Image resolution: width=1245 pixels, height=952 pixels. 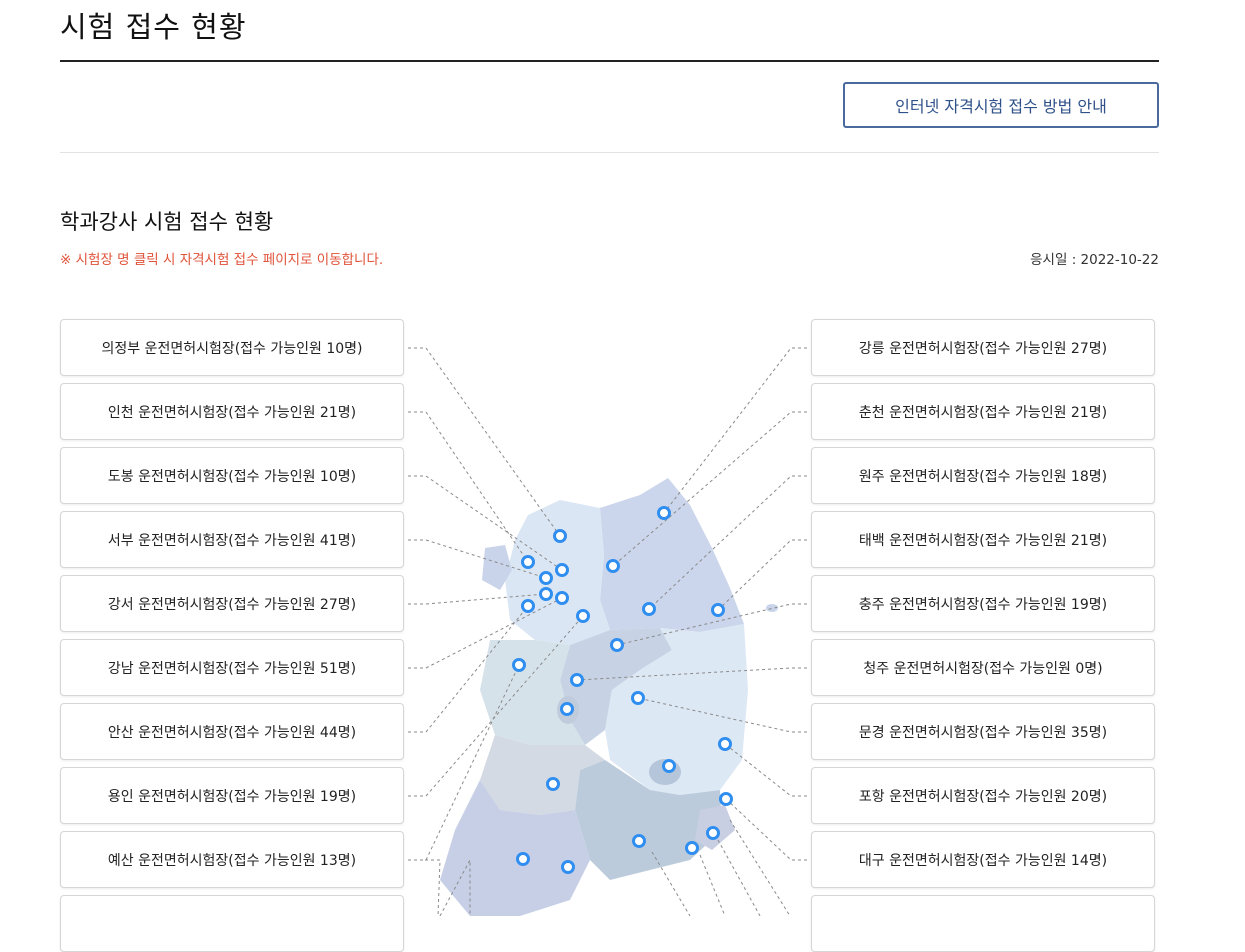 I want to click on right-site-label: 태백 운전면허시험장(접수 가능인원 21명), so click(x=983, y=540).